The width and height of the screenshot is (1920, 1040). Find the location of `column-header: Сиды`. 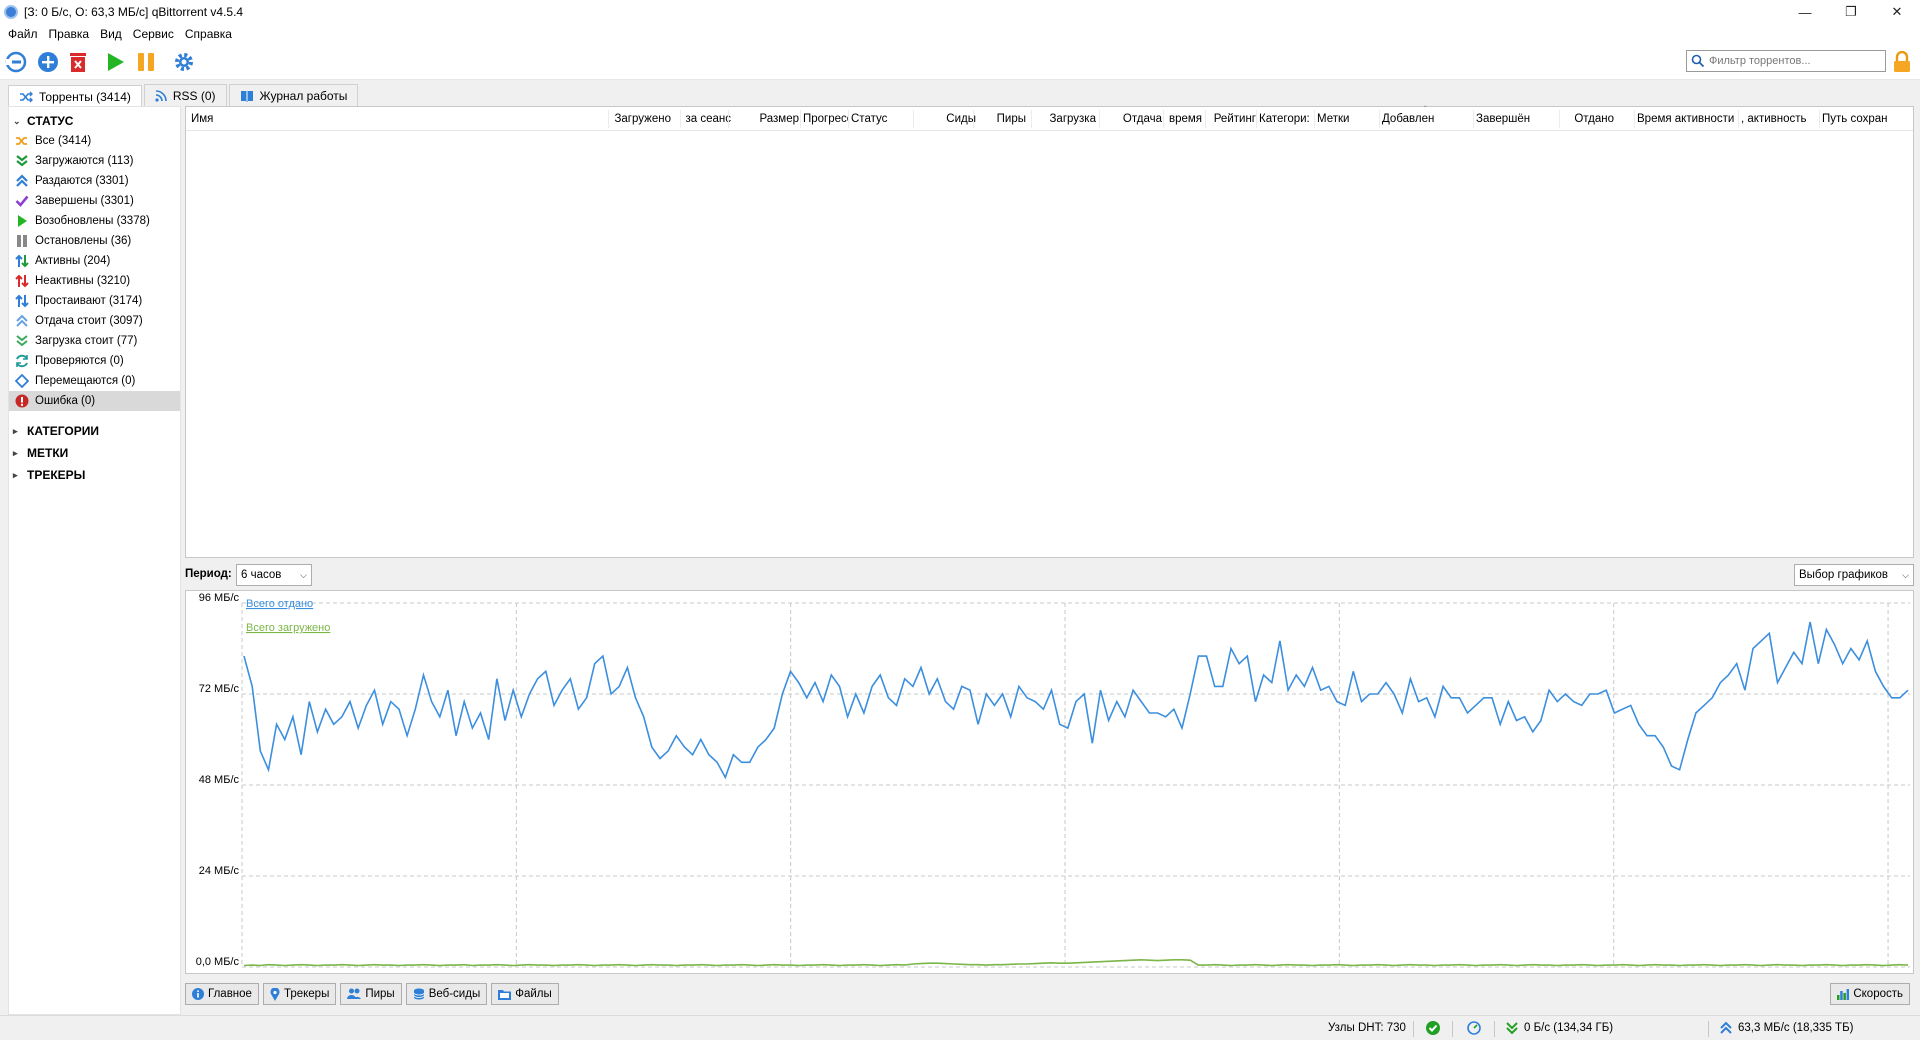

column-header: Сиды is located at coordinates (946, 119).